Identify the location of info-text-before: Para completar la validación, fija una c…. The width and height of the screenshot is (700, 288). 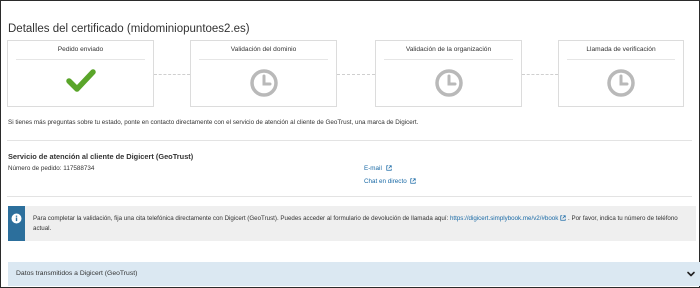
(241, 218).